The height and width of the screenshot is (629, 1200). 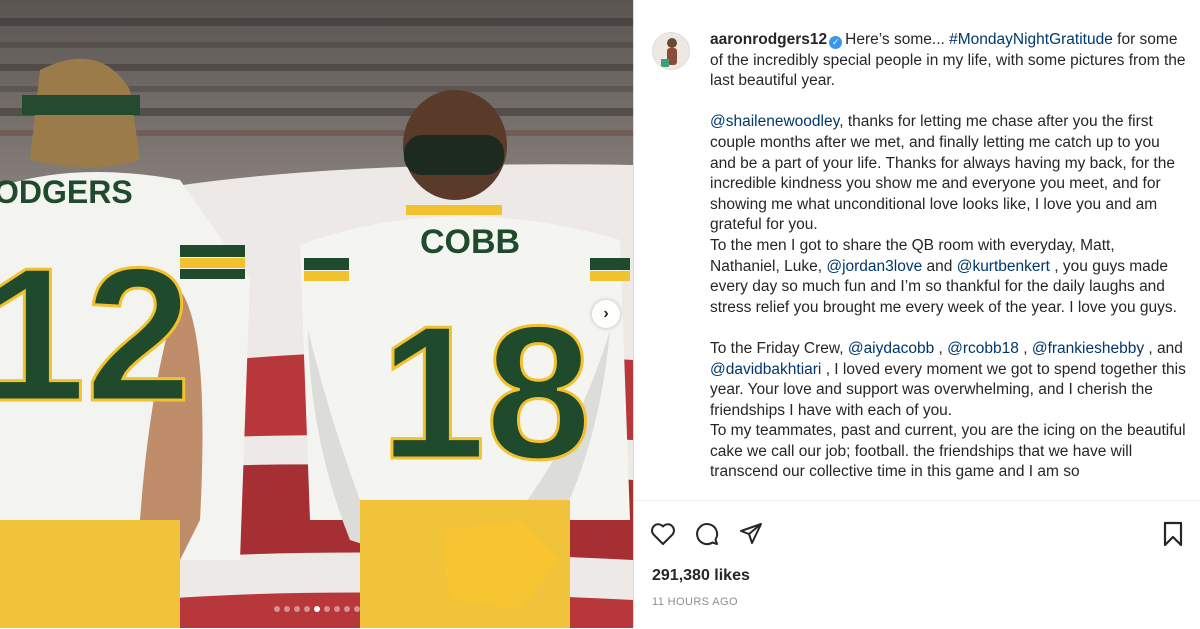 I want to click on chevron-right-icon: ›, so click(x=606, y=313).